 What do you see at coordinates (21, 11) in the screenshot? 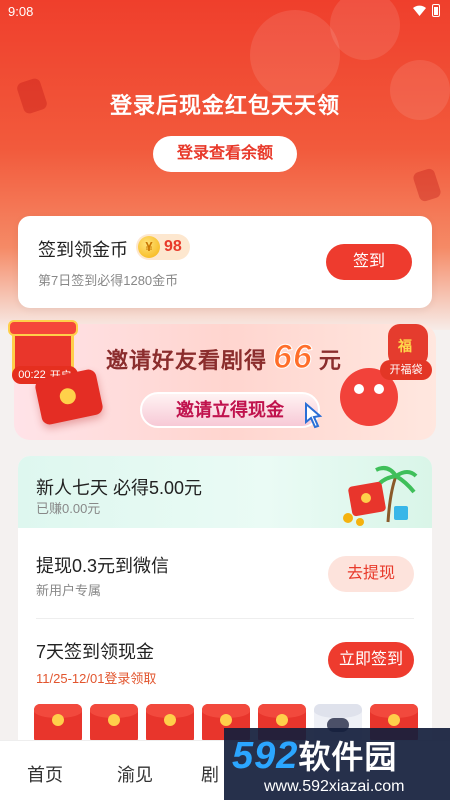
I see `status-time: 9:08` at bounding box center [21, 11].